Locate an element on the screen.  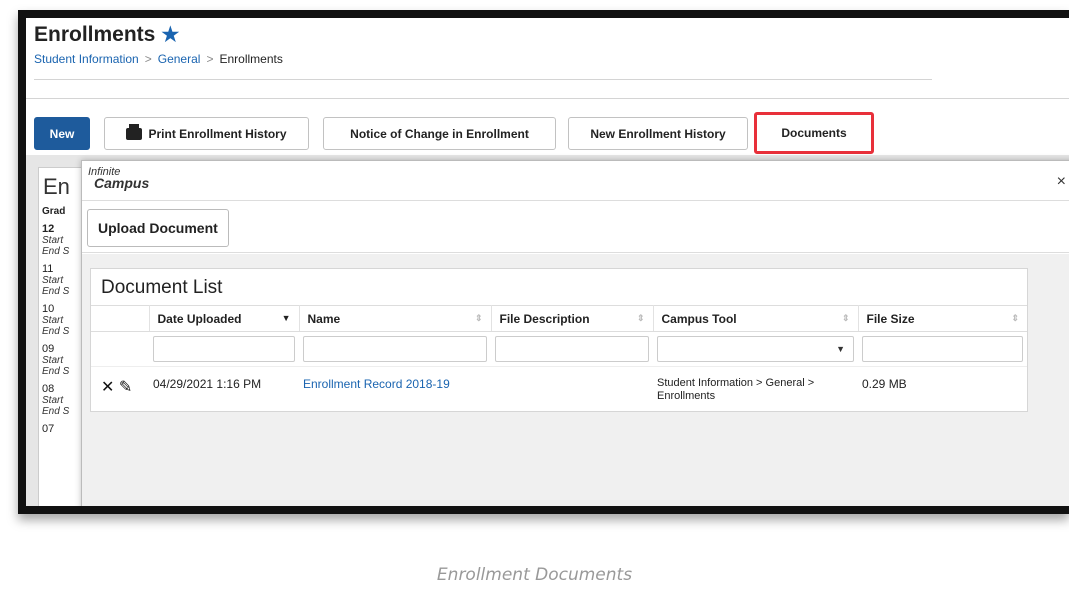
filter-row: ▼ is located at coordinates (559, 349).